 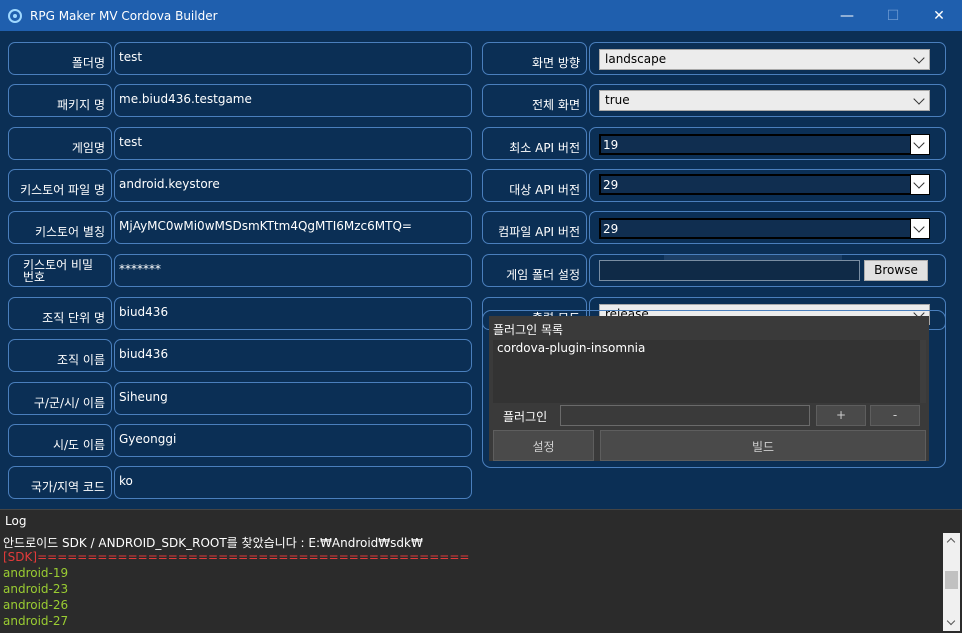 What do you see at coordinates (293, 227) in the screenshot?
I see `keystore-alias-field: MjAyMC0wMi0wMSDsmKTtm4QgMTI6Mzc6MTQ=` at bounding box center [293, 227].